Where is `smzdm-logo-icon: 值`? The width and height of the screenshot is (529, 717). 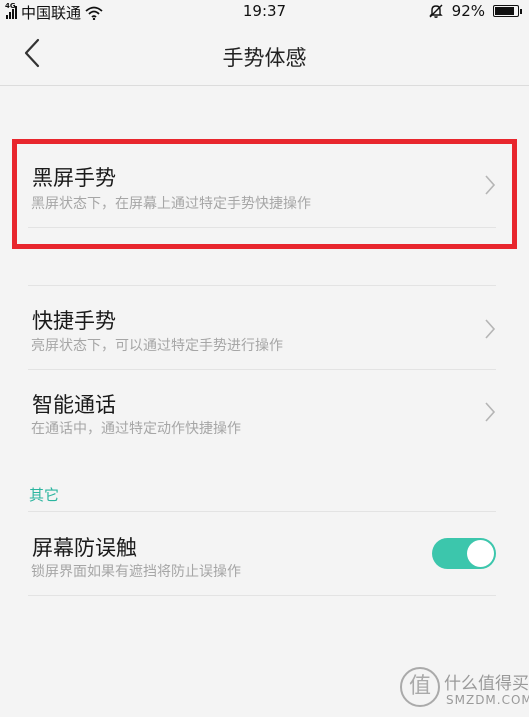
smzdm-logo-icon: 值 is located at coordinates (420, 687).